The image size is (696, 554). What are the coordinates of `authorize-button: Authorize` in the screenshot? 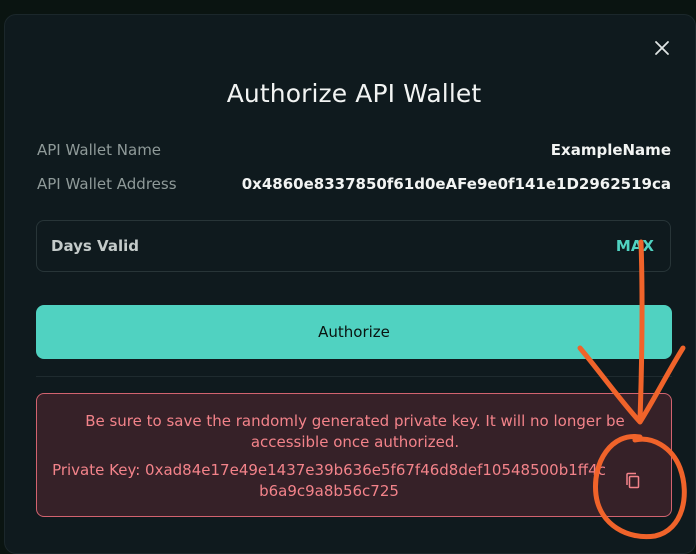 It's located at (354, 332).